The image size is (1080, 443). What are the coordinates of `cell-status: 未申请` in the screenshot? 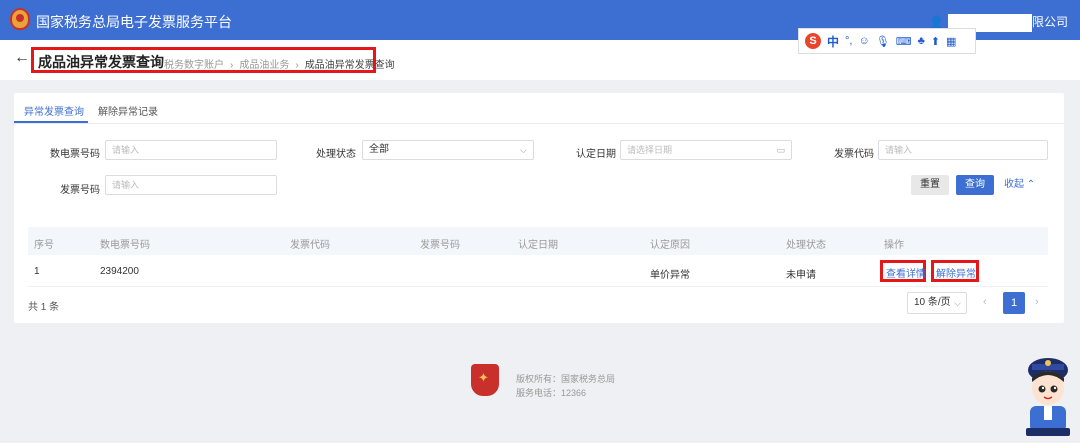 It's located at (801, 275).